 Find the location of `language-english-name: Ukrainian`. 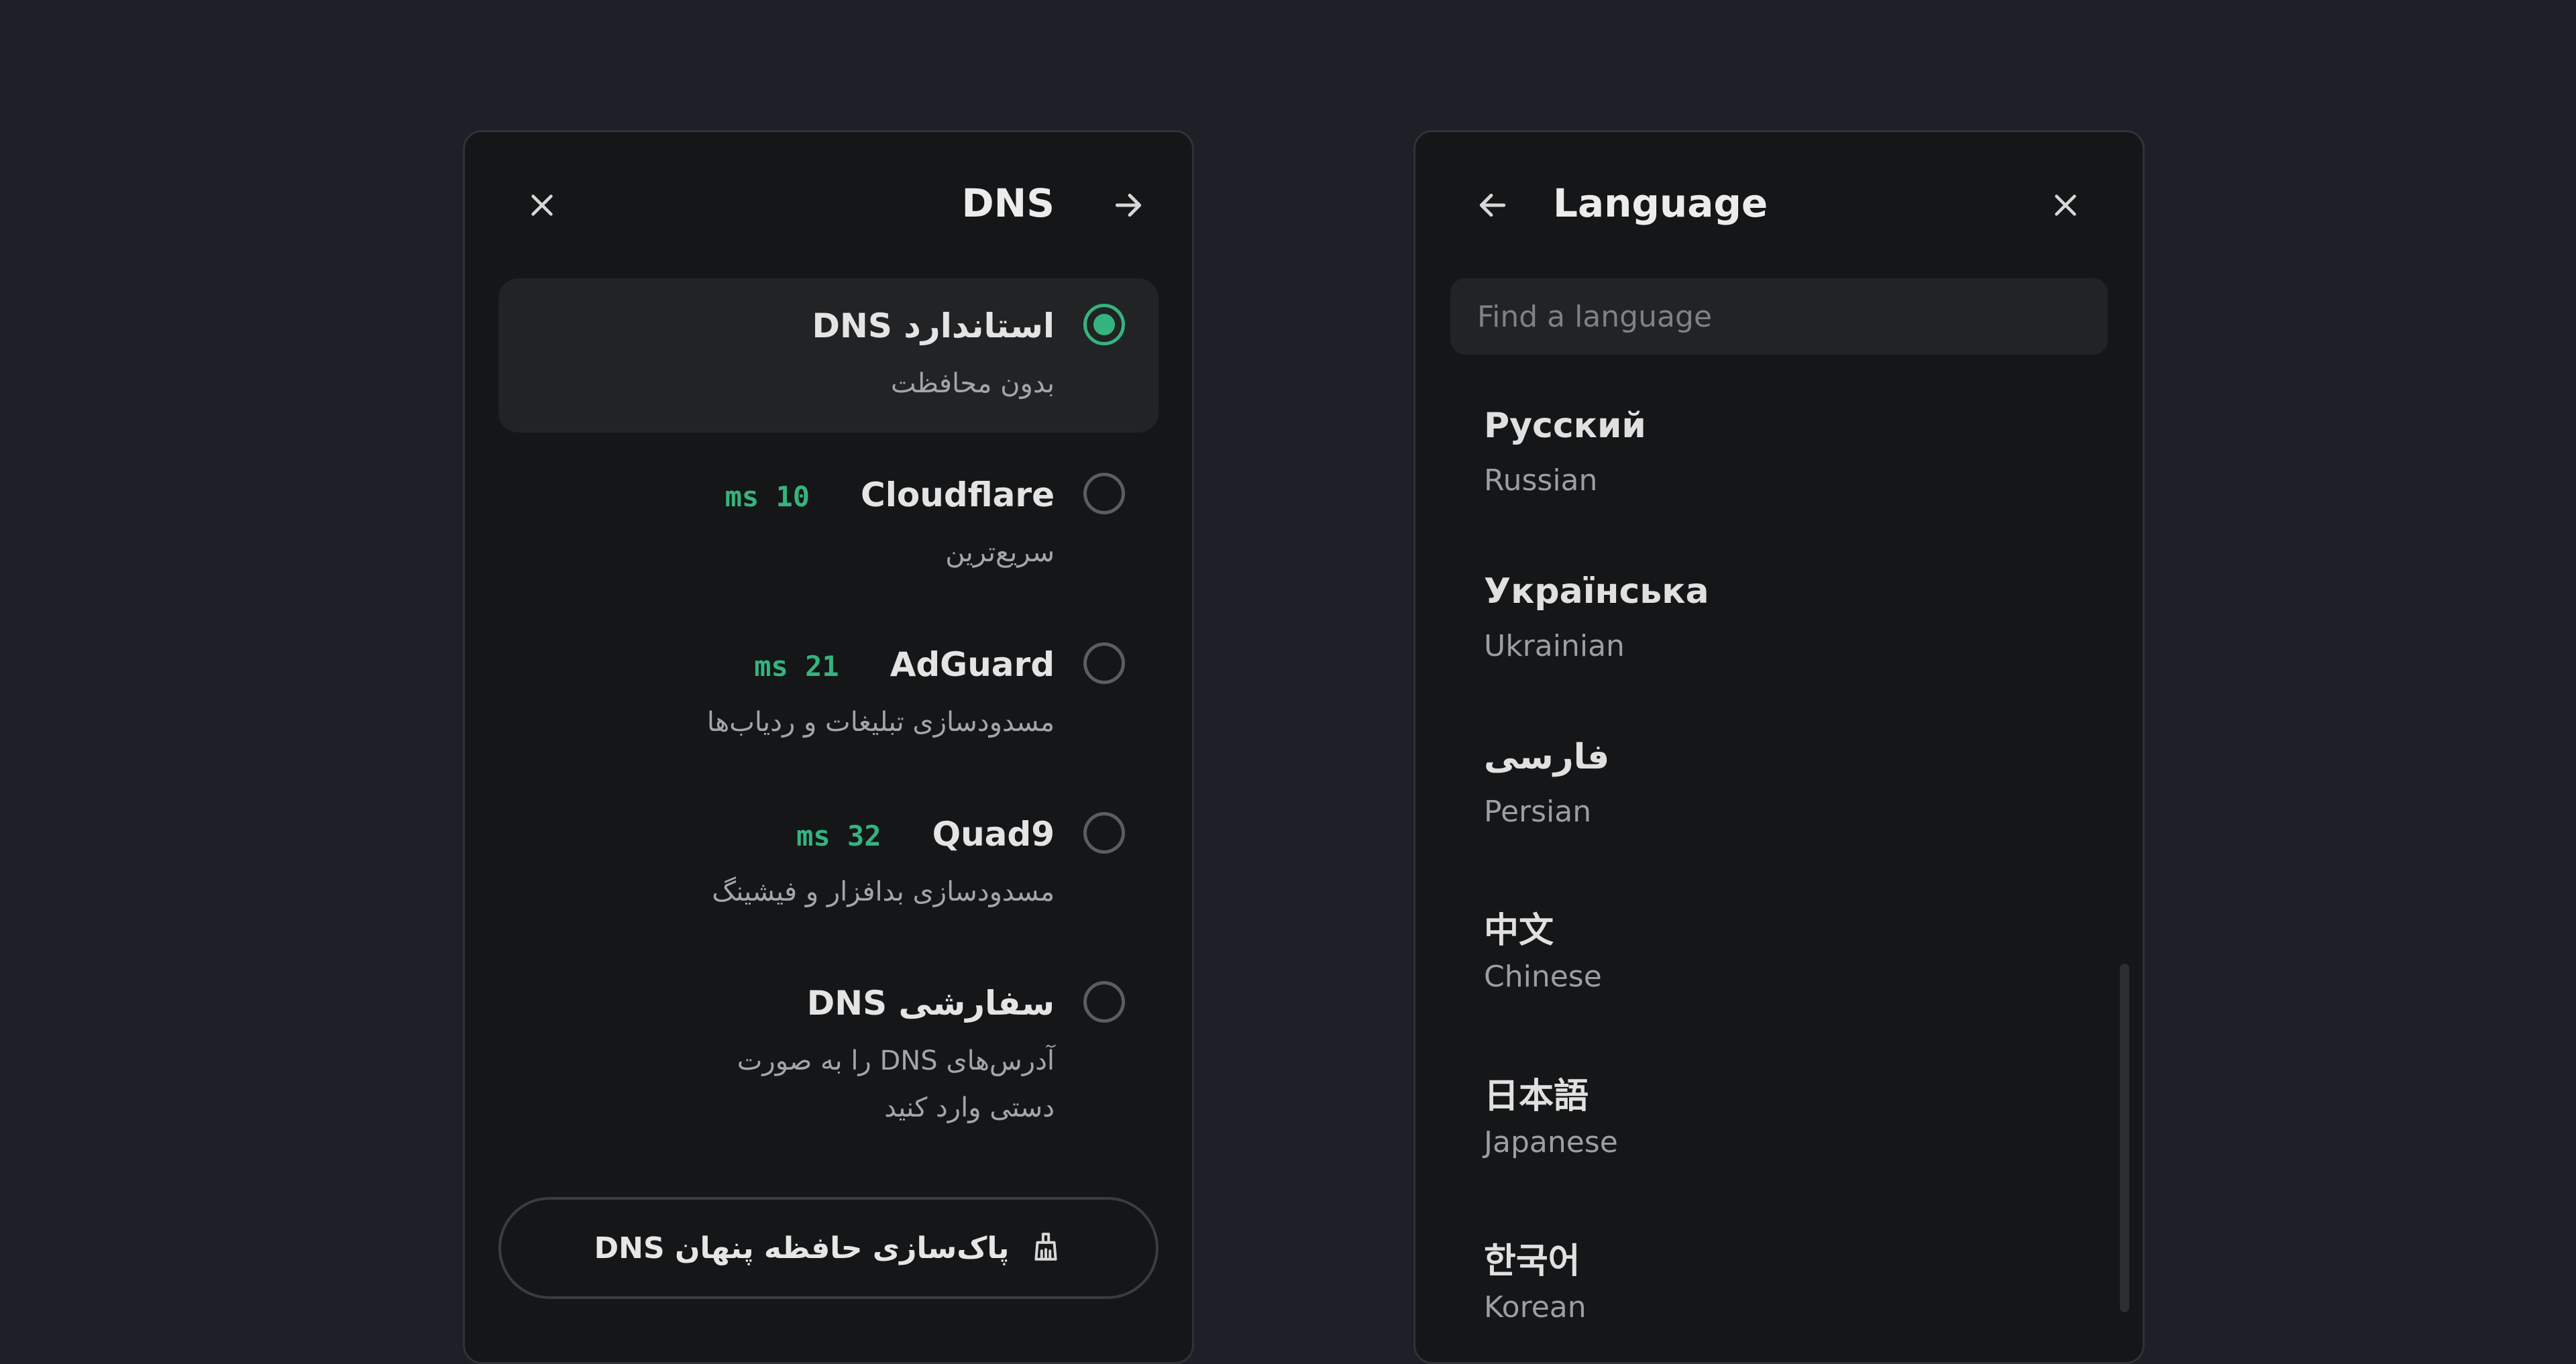

language-english-name: Ukrainian is located at coordinates (1554, 646).